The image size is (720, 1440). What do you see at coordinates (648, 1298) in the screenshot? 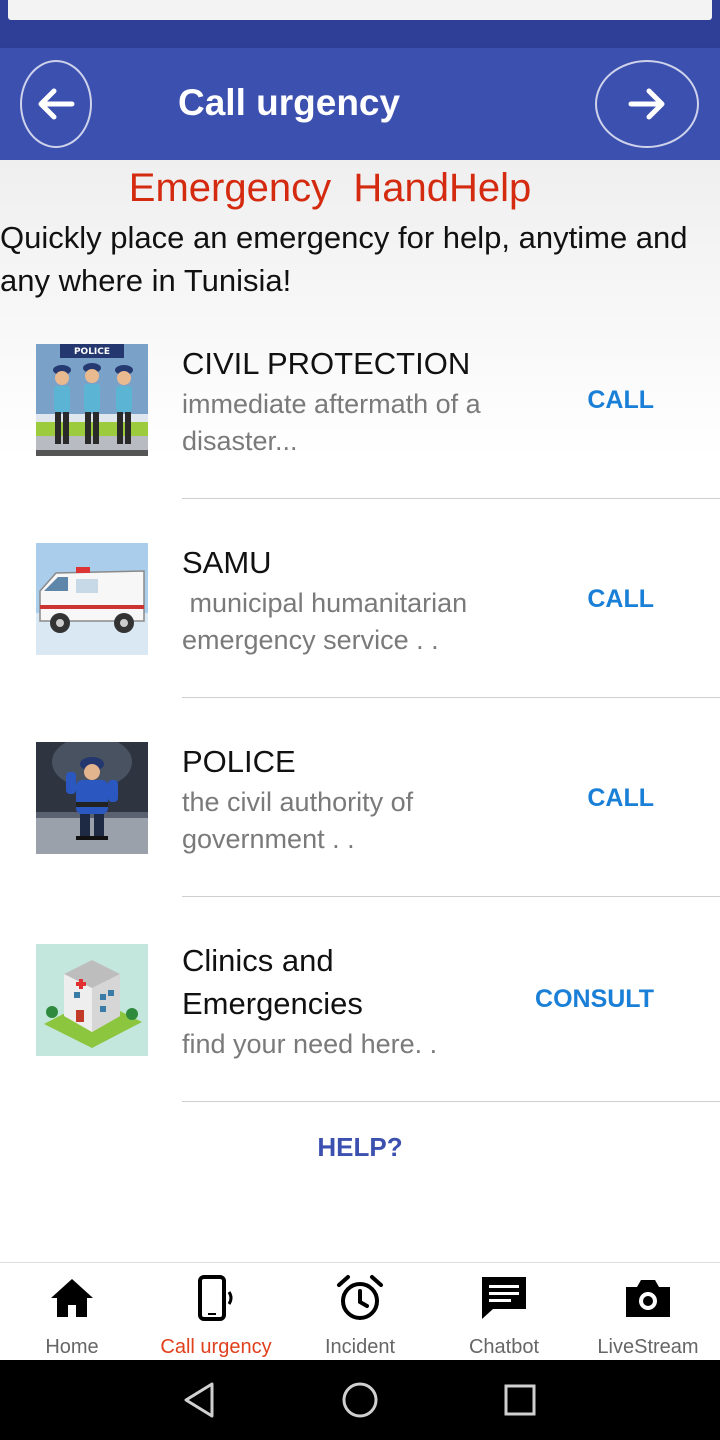
I see `camera-icon` at bounding box center [648, 1298].